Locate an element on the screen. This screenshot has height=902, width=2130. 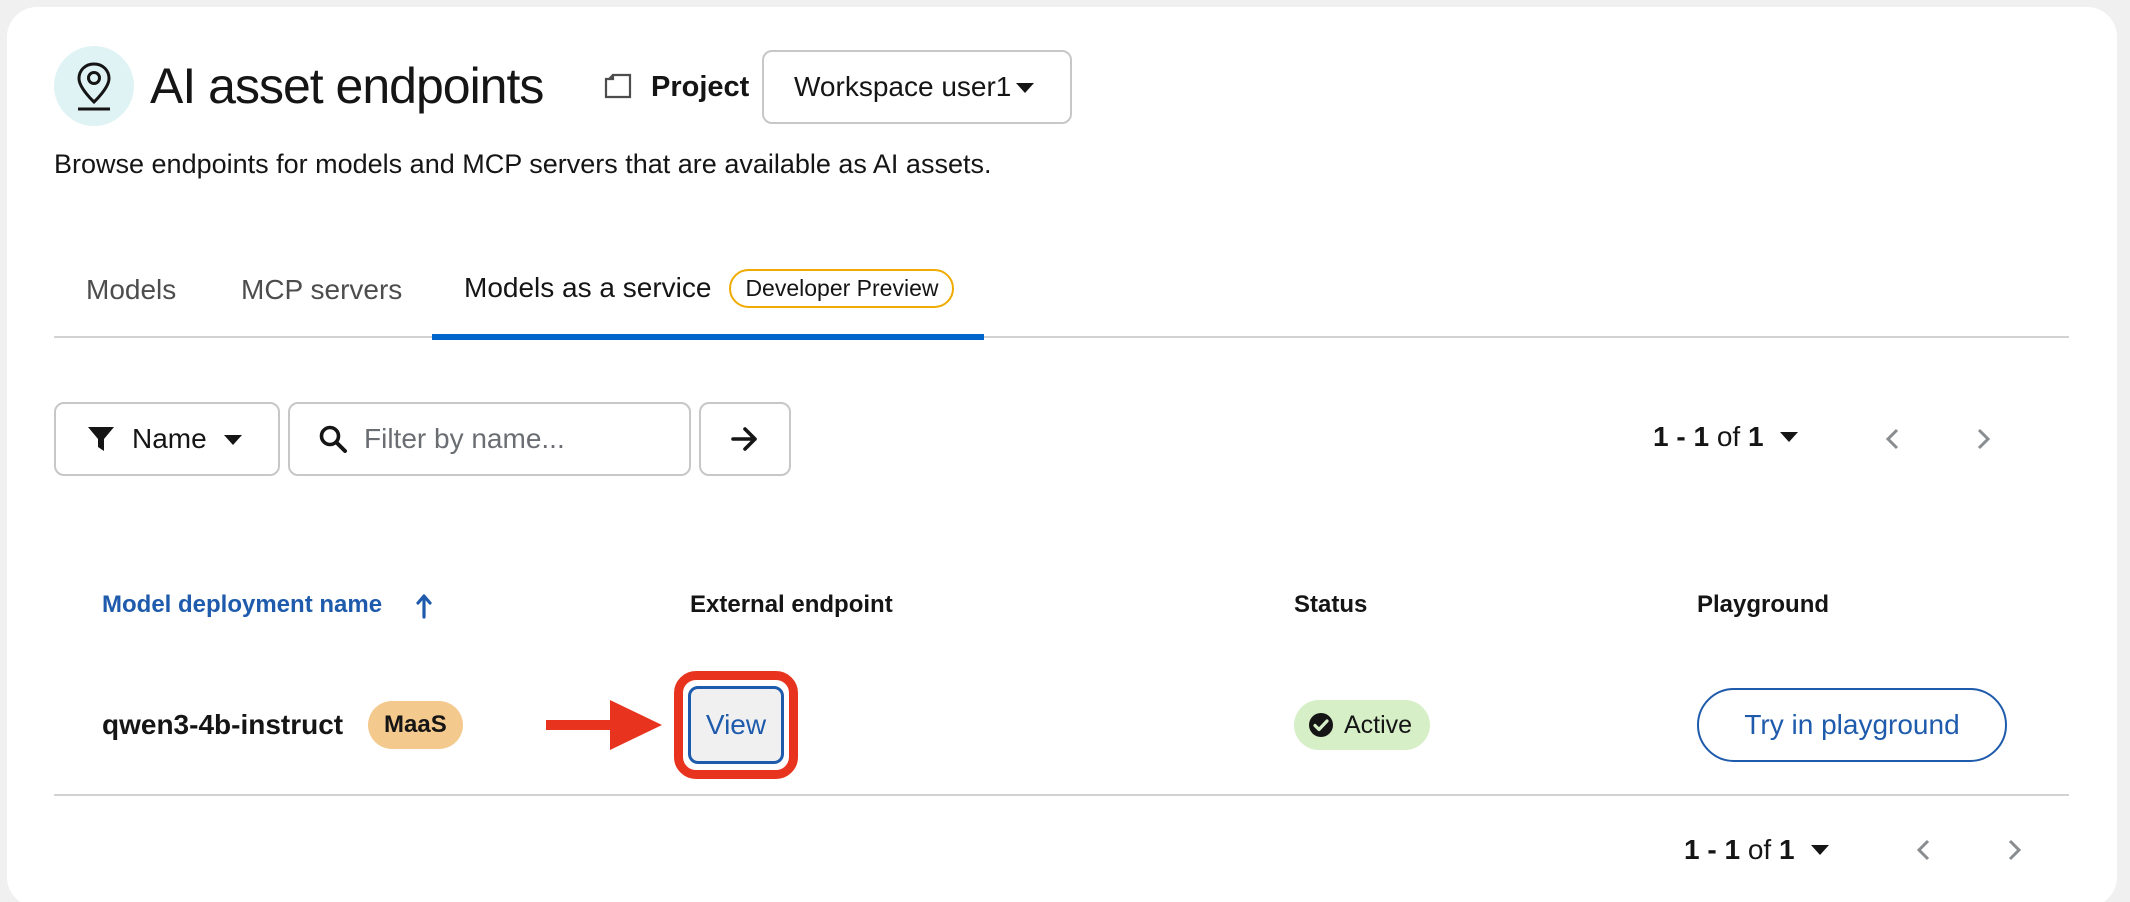
model-deployment-name: qwen3-4b-instruct is located at coordinates (223, 724).